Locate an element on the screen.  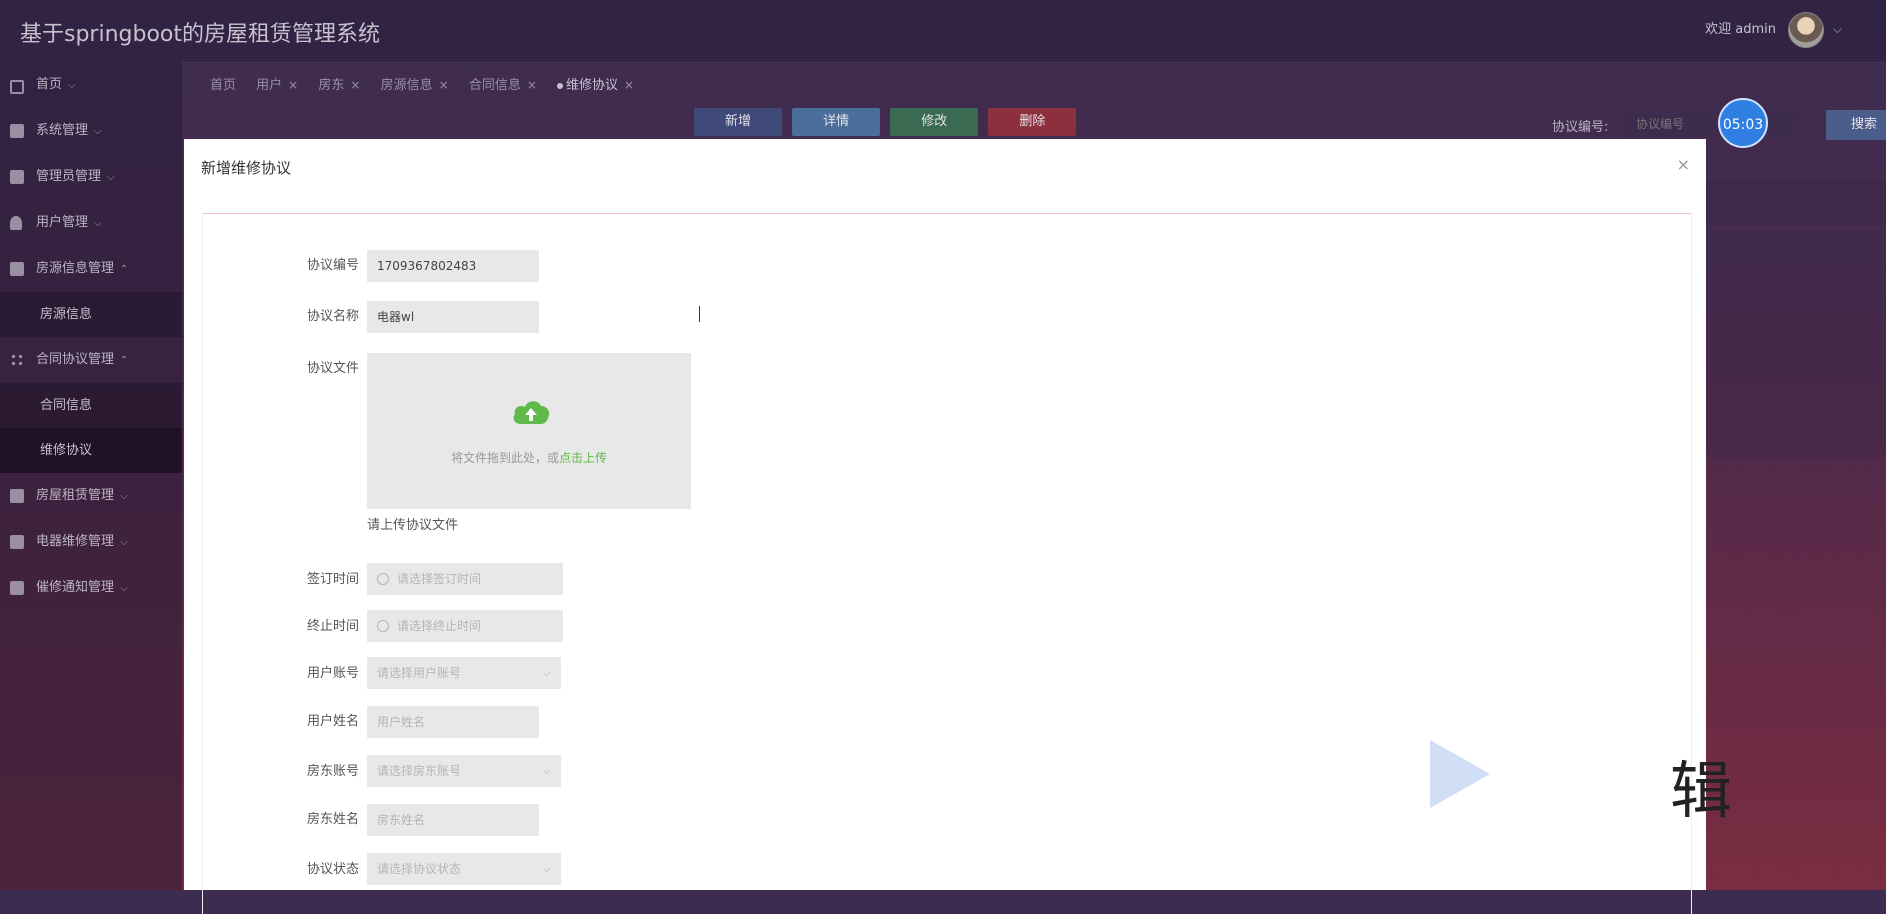
sign-time-label: 签订时间 is located at coordinates (332, 579).